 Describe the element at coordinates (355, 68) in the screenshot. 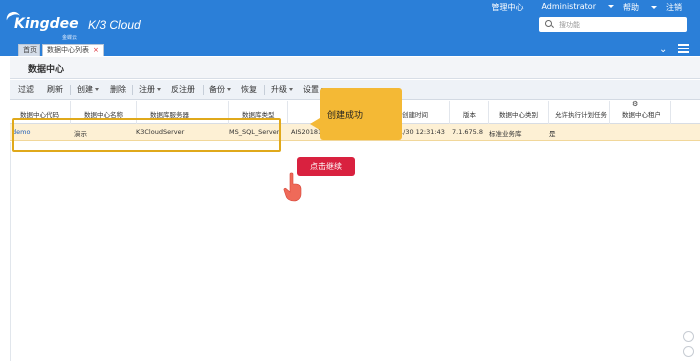

I see `page-title-bar: 数据中心` at that location.